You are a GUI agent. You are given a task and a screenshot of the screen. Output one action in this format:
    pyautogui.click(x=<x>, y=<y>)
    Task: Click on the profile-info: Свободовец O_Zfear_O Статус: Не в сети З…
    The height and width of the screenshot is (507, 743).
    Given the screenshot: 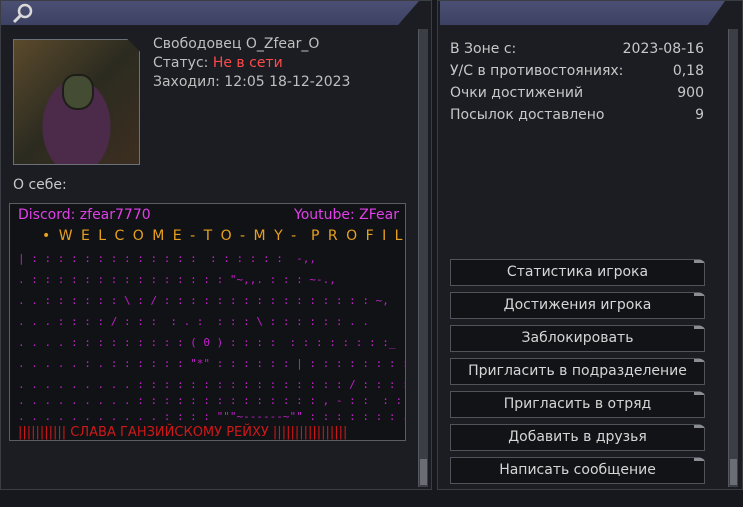 What is the action you would take?
    pyautogui.click(x=251, y=63)
    